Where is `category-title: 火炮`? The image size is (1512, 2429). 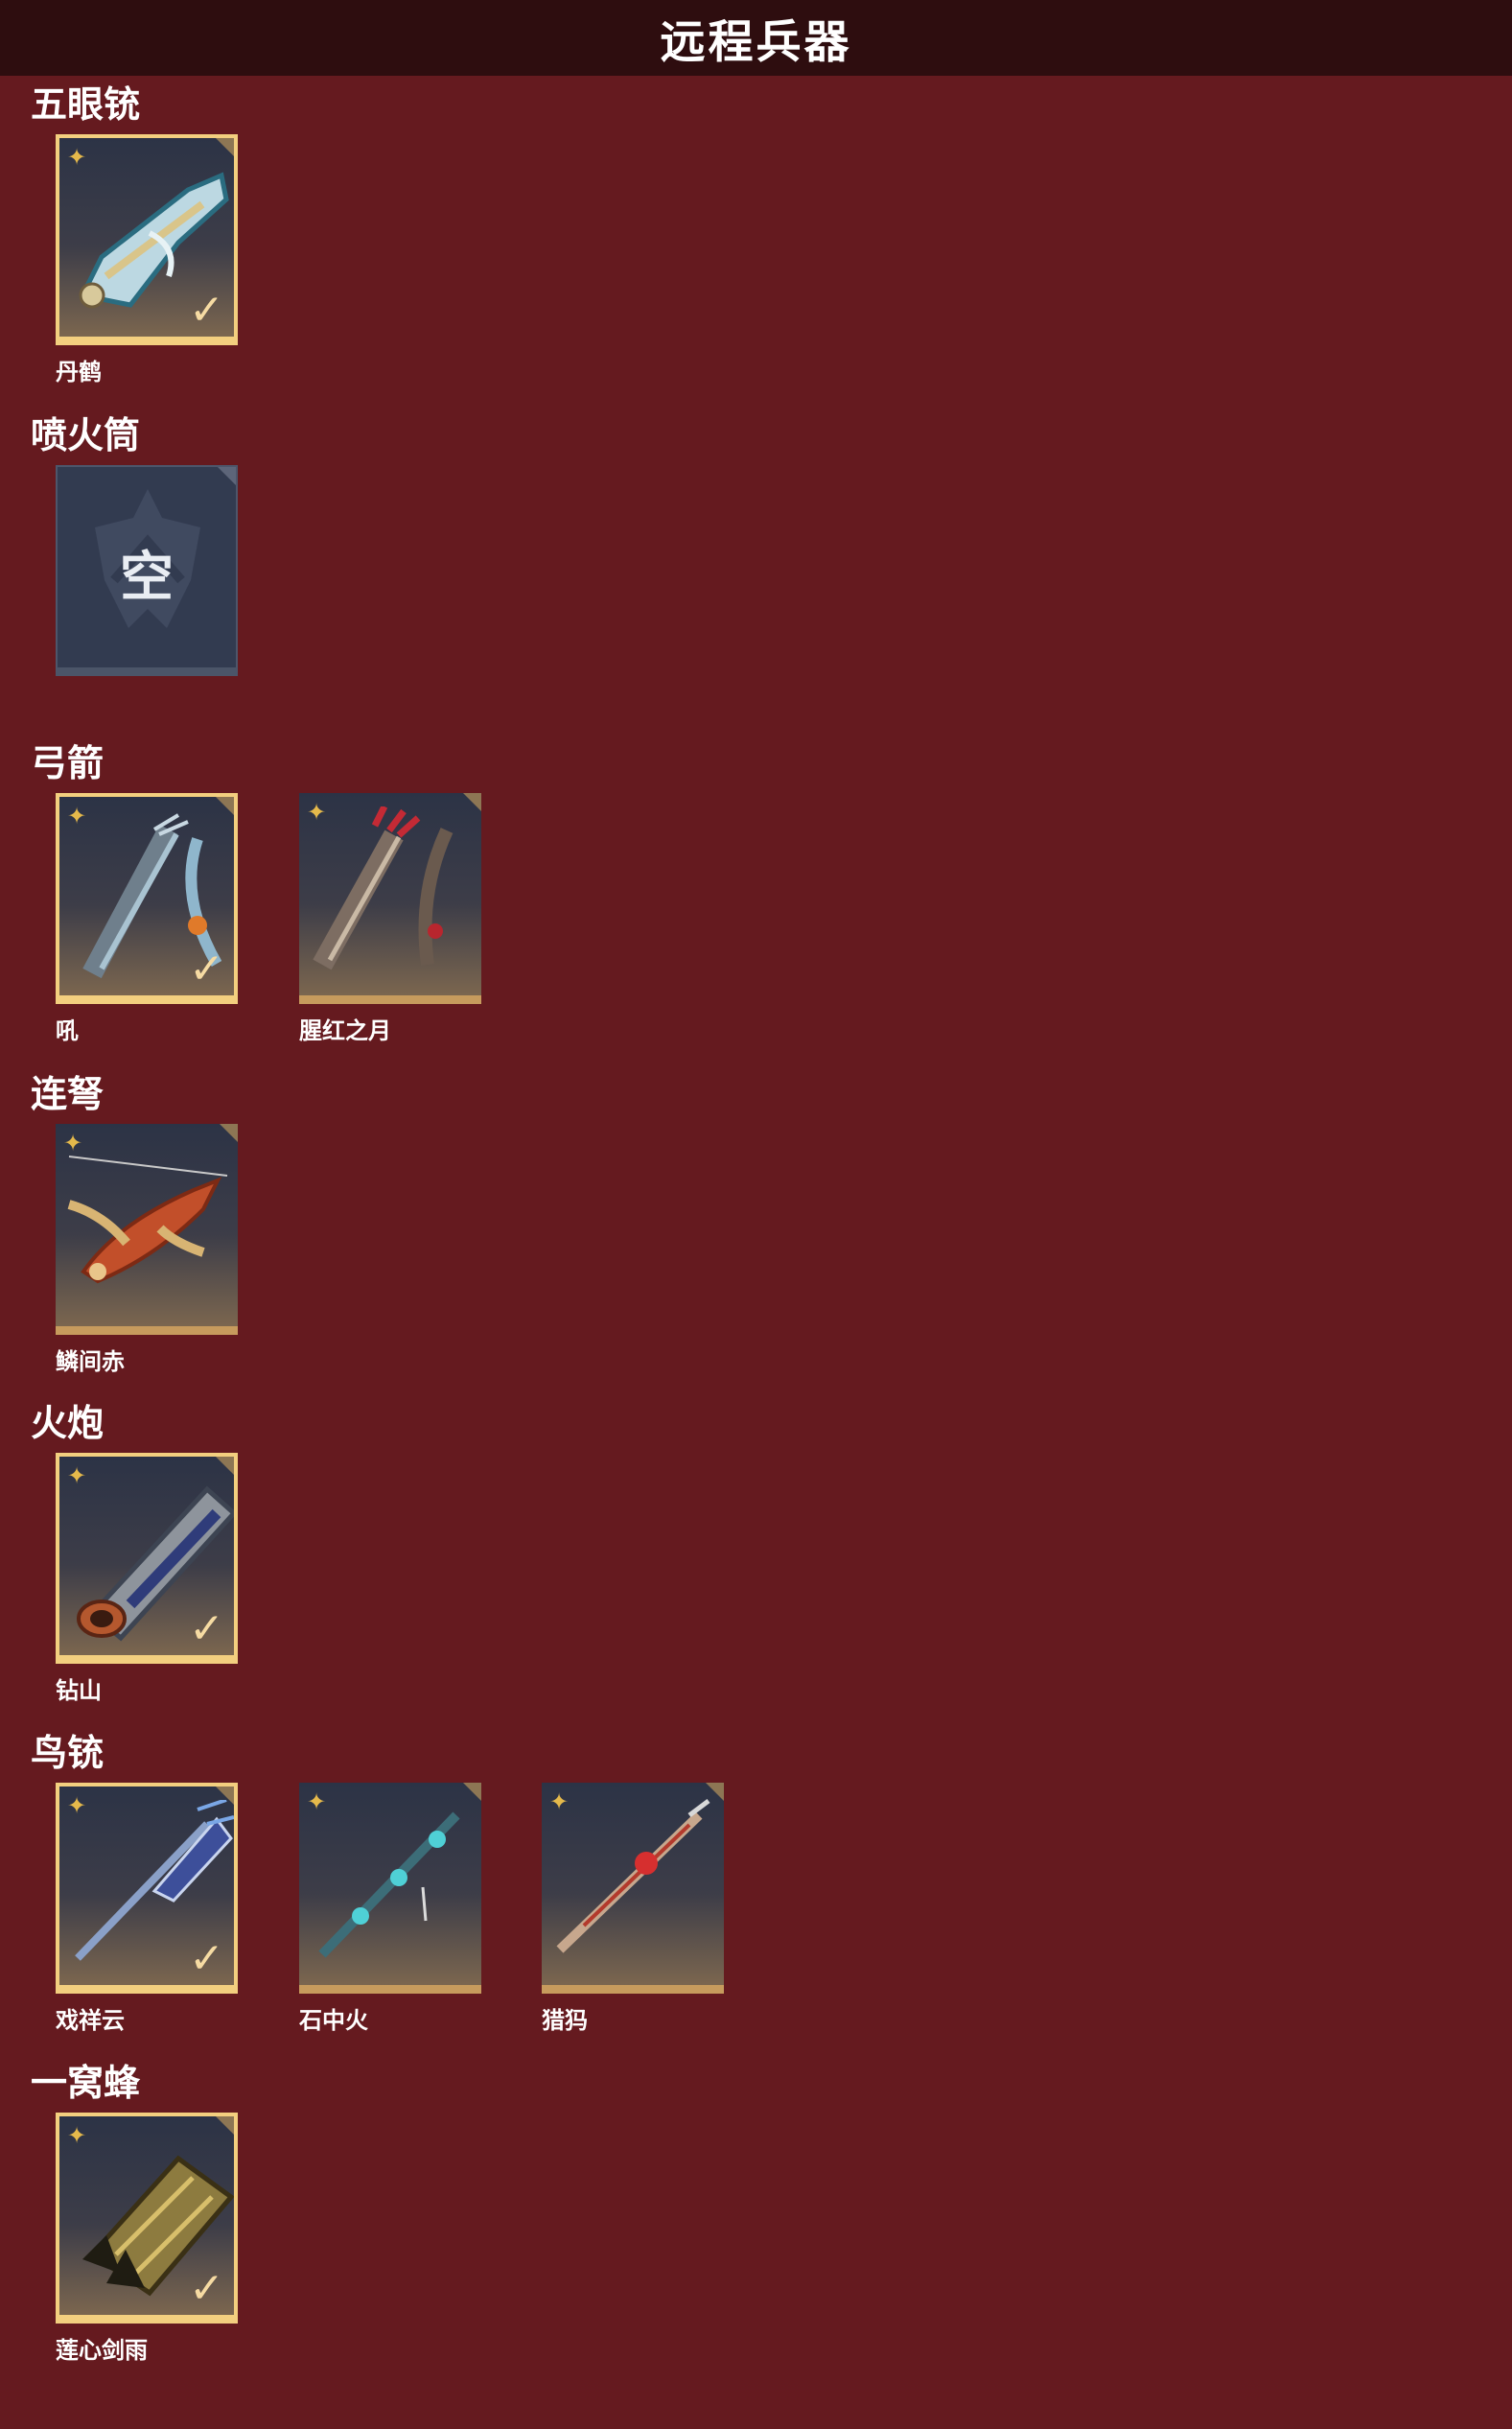
category-title: 火炮 is located at coordinates (68, 1423).